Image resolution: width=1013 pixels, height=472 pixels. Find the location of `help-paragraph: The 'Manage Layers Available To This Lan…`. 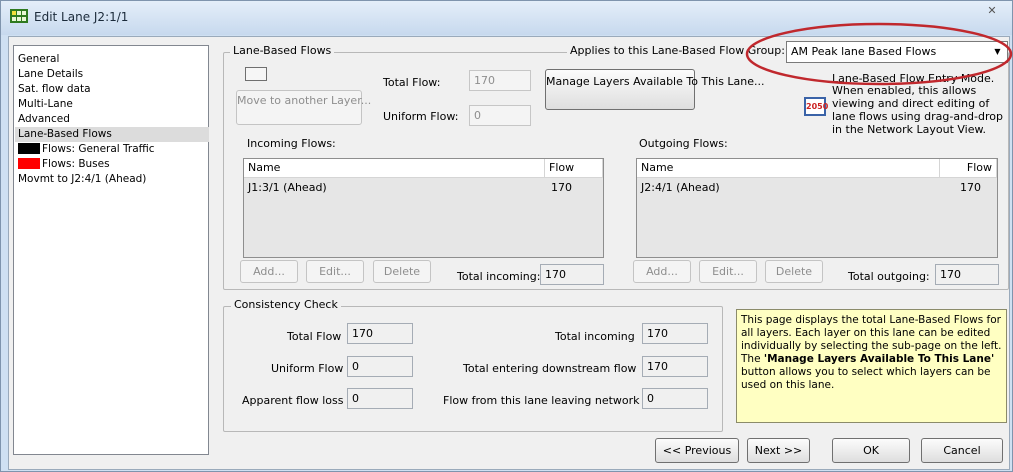

help-paragraph: The 'Manage Layers Available To This Lan… is located at coordinates (868, 372).